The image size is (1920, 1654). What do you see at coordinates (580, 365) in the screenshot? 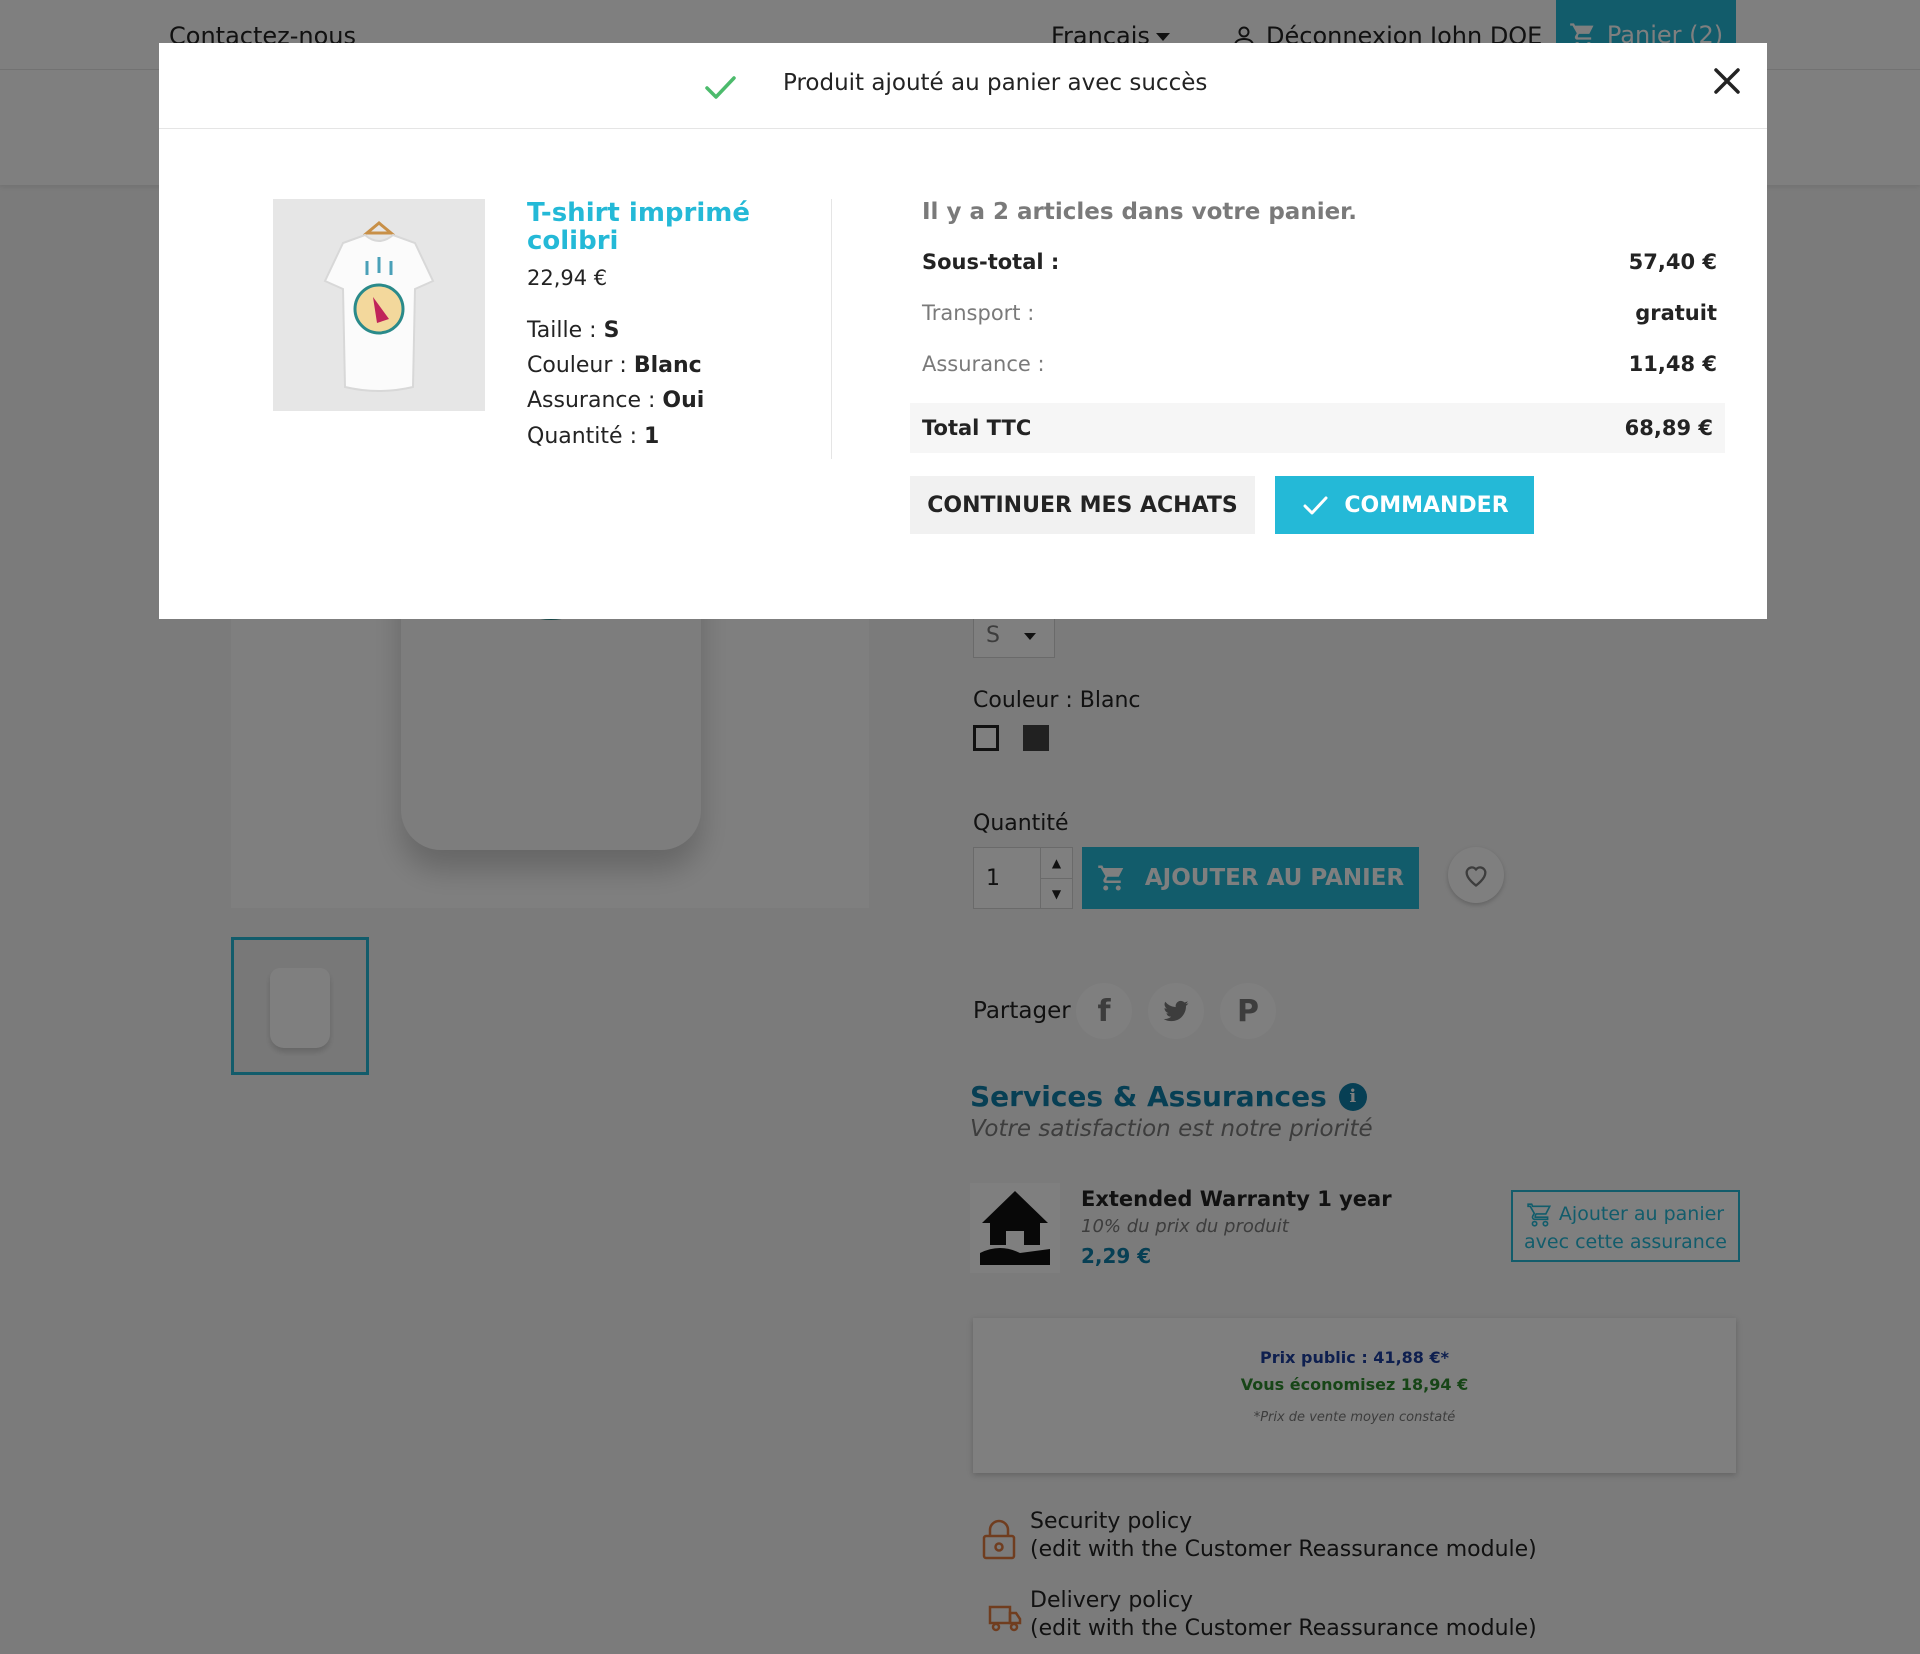
I see `attribute-label: Couleur :` at bounding box center [580, 365].